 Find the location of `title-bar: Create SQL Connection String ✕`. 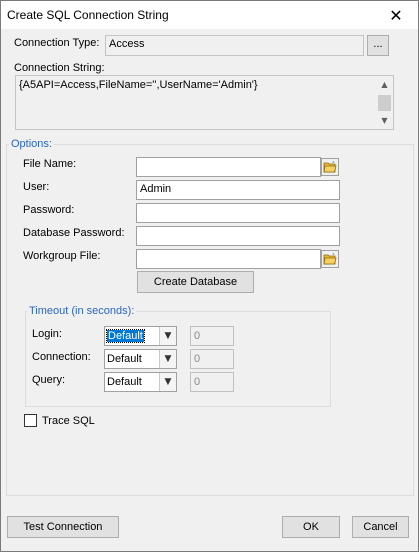

title-bar: Create SQL Connection String ✕ is located at coordinates (209, 15).